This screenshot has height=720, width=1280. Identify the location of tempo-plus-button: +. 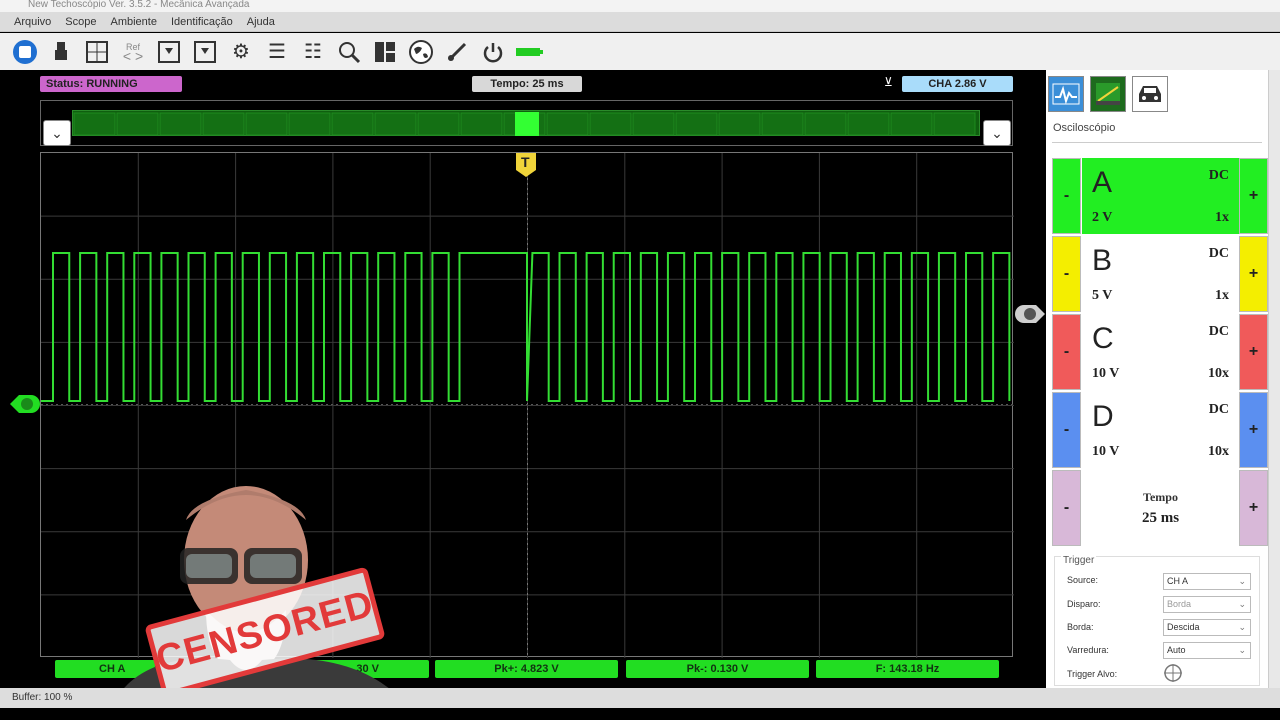
(1253, 508).